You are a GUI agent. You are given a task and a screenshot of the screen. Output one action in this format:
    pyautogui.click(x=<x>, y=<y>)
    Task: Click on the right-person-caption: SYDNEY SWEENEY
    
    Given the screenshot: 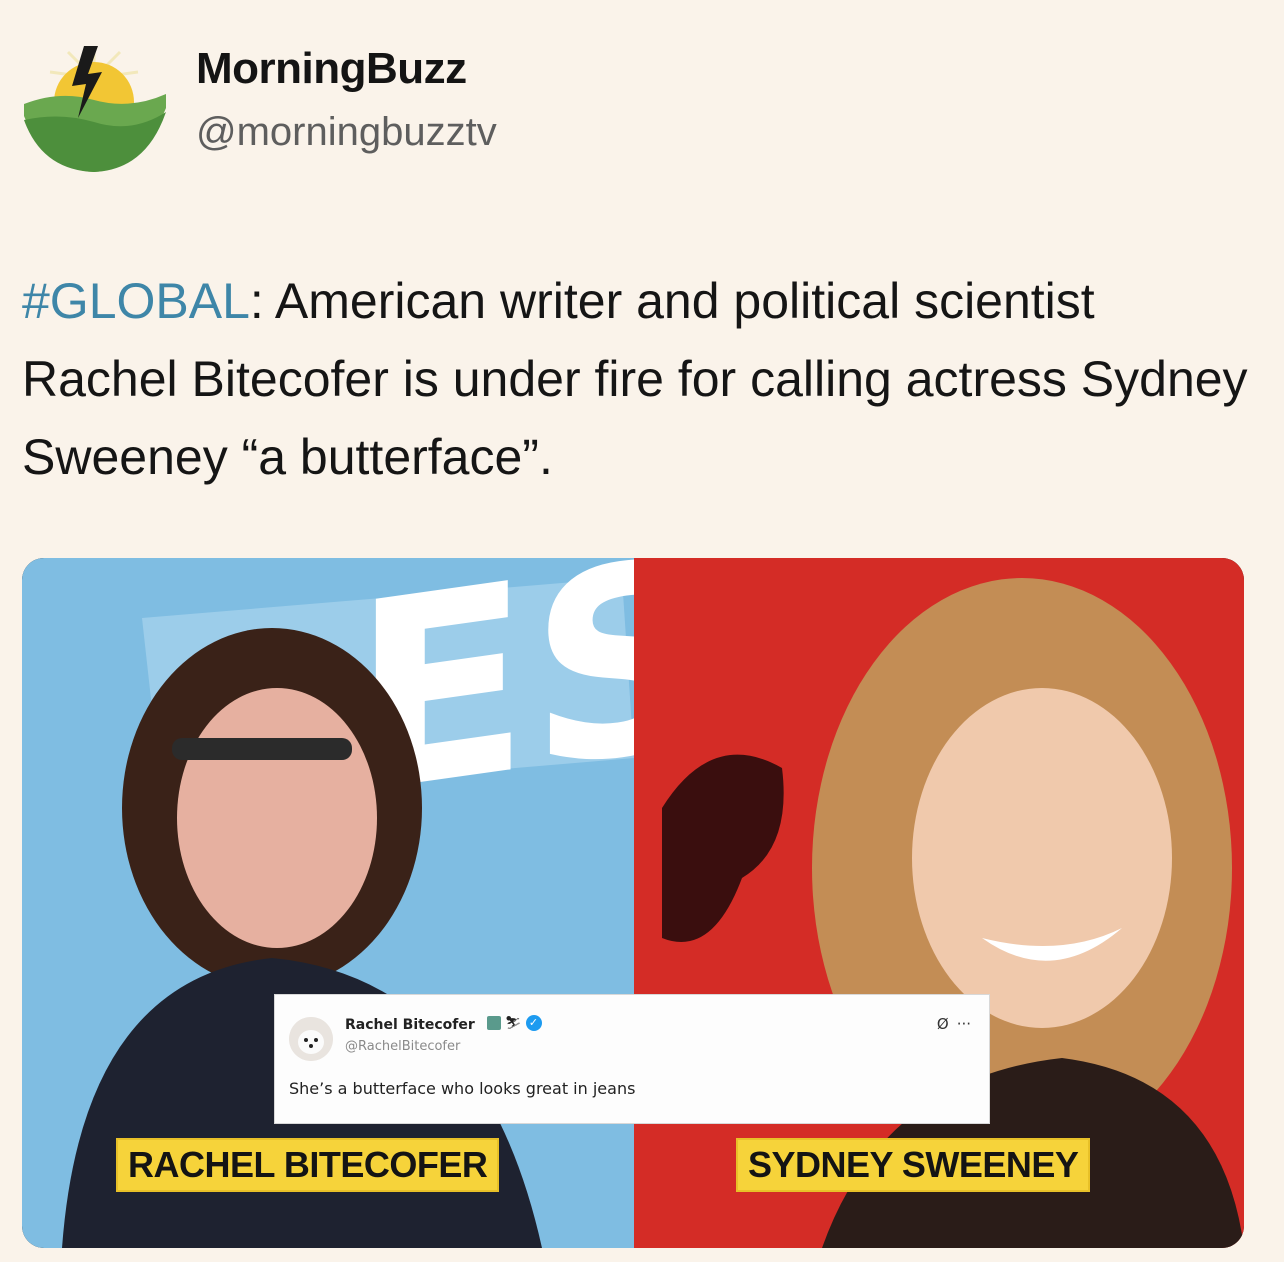 What is the action you would take?
    pyautogui.click(x=913, y=1165)
    